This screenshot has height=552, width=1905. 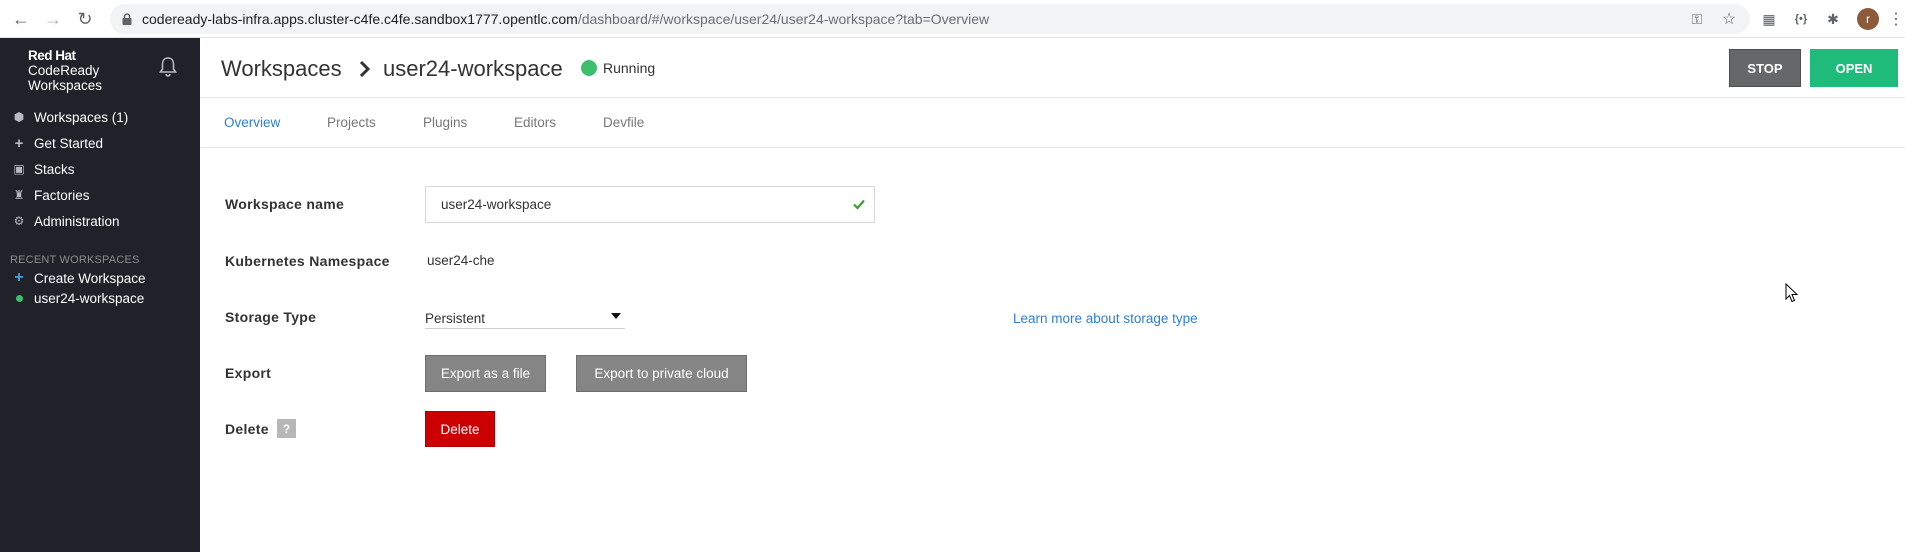 I want to click on extension-code-icon: {•}, so click(x=1801, y=19).